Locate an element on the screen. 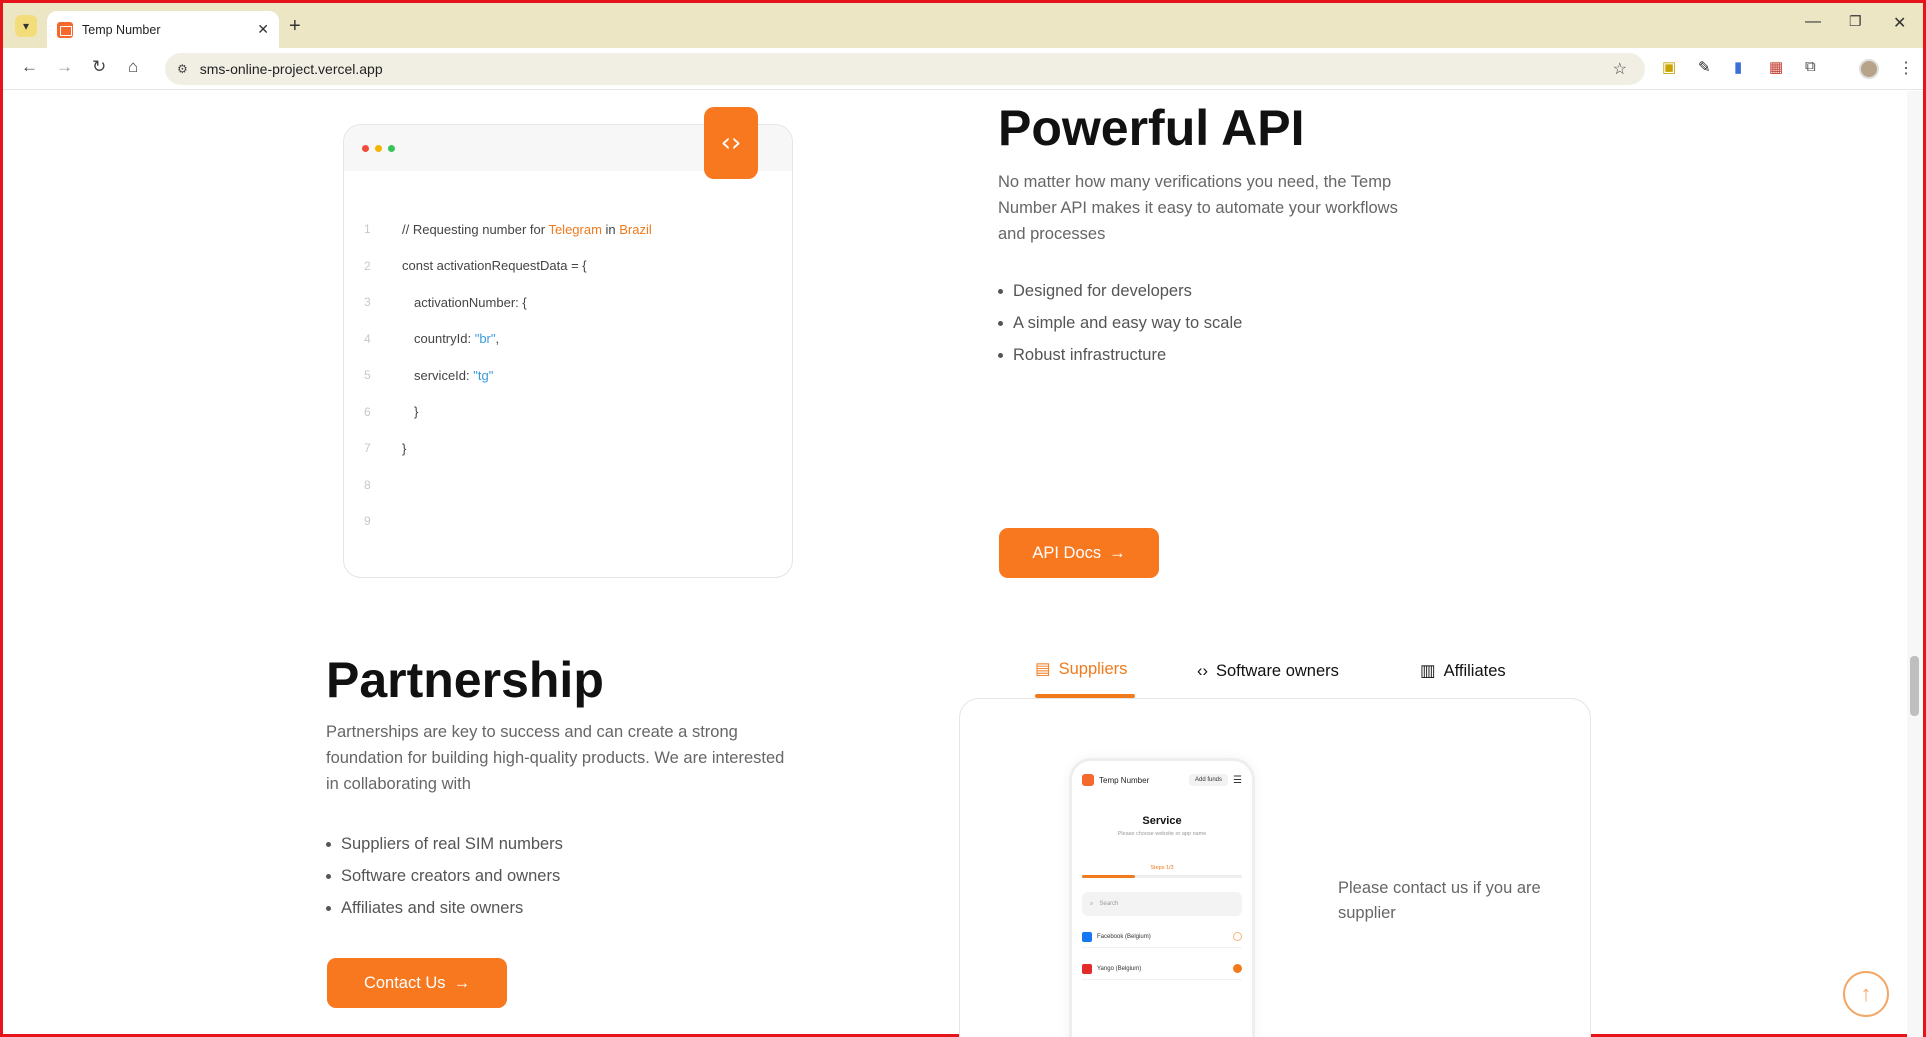 This screenshot has width=1926, height=1037. progress-fill is located at coordinates (1108, 876).